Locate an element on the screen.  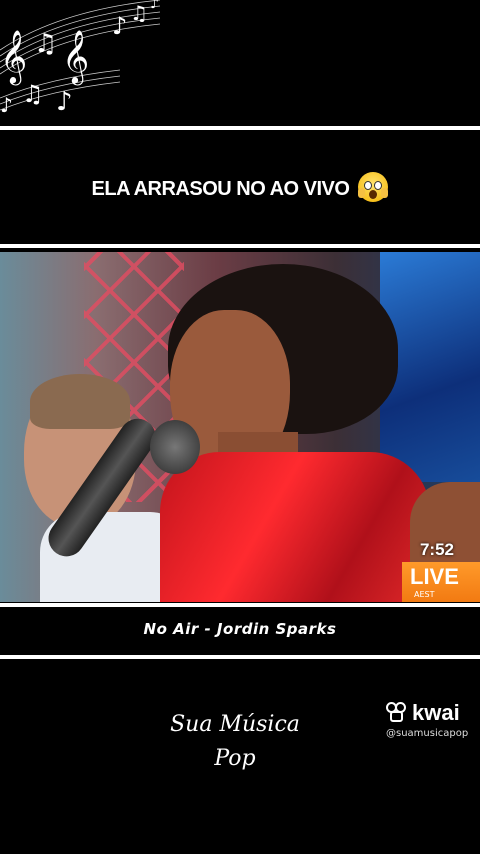
music-notes-decoration: 𝄞 𝄞 ♫ ♪ ♫ ♫ ♪ ♪ ♪ is located at coordinates (80, 58).